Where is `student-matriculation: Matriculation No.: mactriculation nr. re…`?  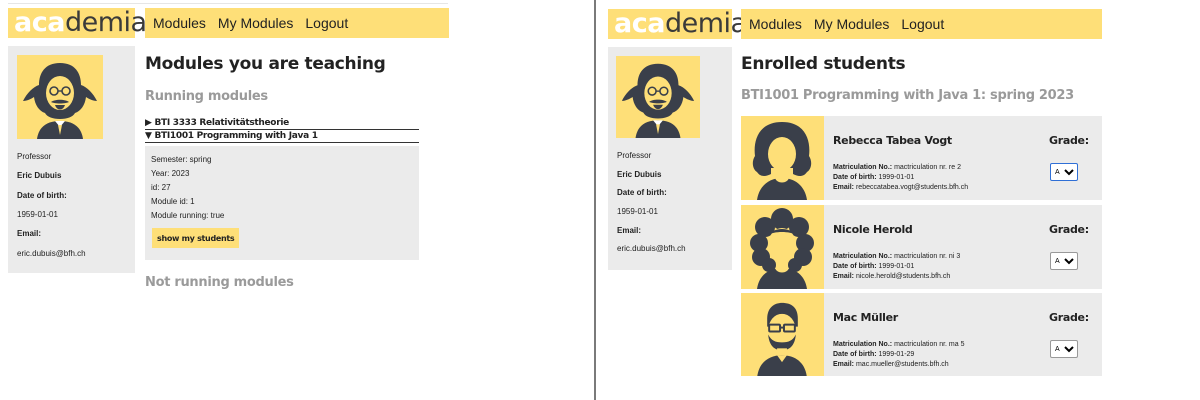 student-matriculation: Matriculation No.: mactriculation nr. re… is located at coordinates (897, 167).